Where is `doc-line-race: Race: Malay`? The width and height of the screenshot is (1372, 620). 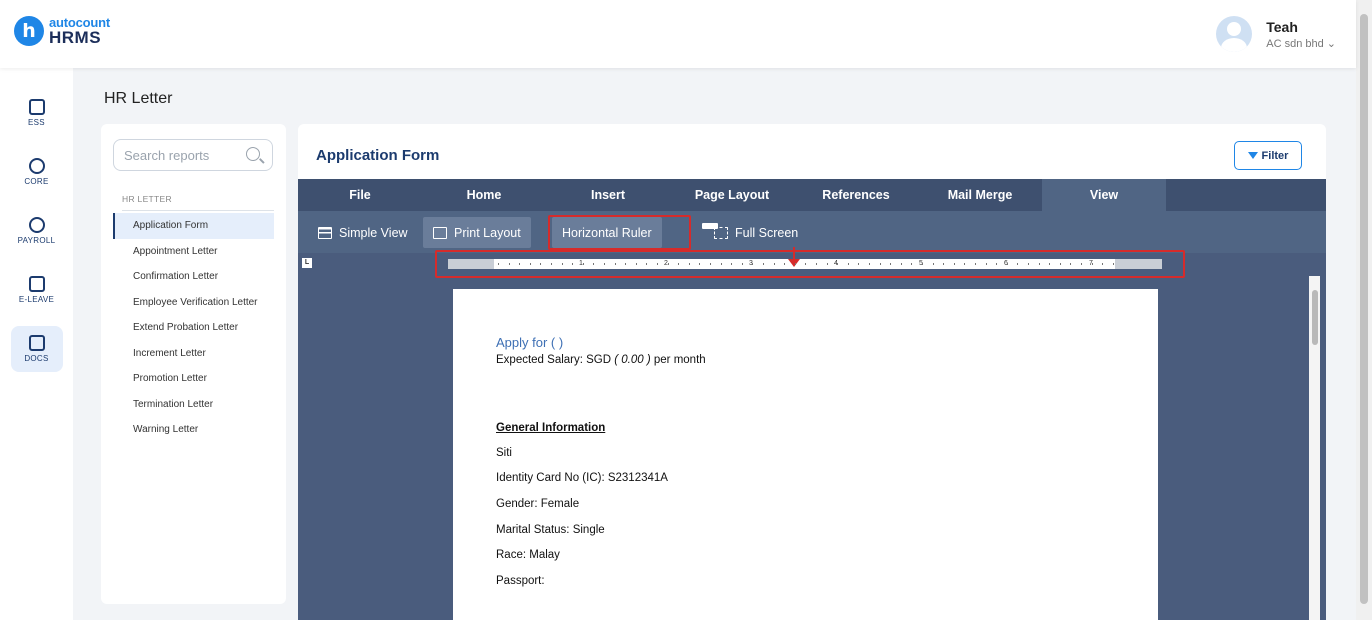 doc-line-race: Race: Malay is located at coordinates (528, 555).